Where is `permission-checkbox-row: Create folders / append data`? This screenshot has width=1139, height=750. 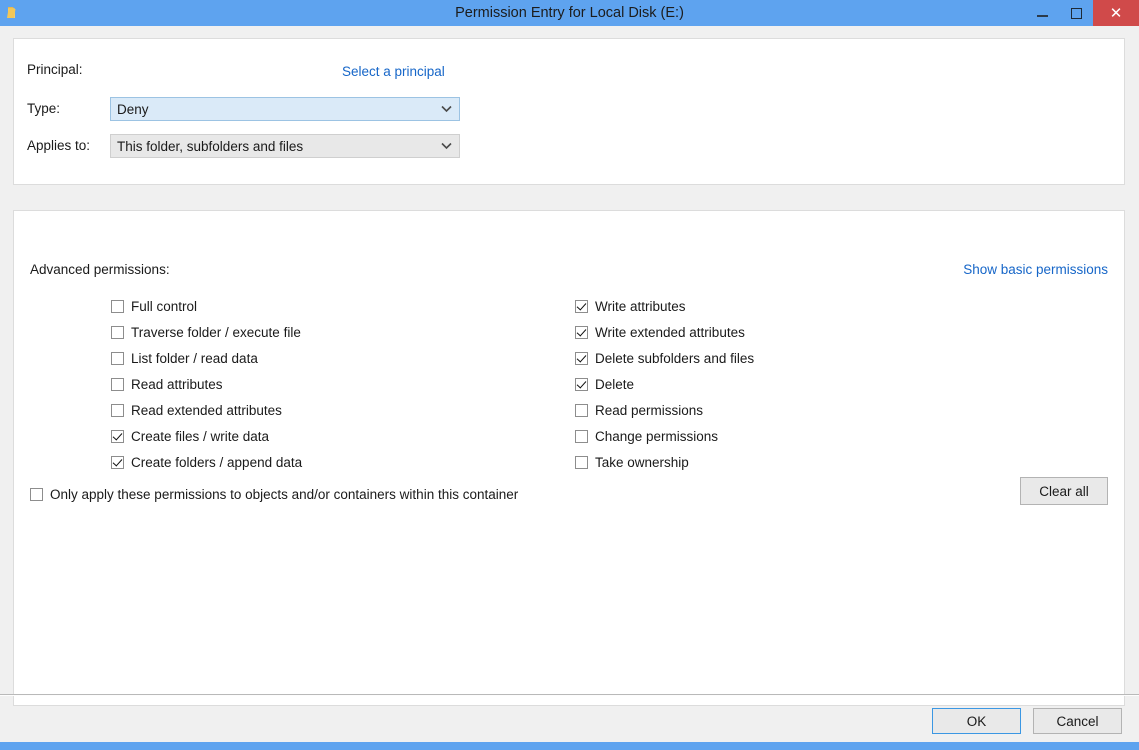 permission-checkbox-row: Create folders / append data is located at coordinates (206, 462).